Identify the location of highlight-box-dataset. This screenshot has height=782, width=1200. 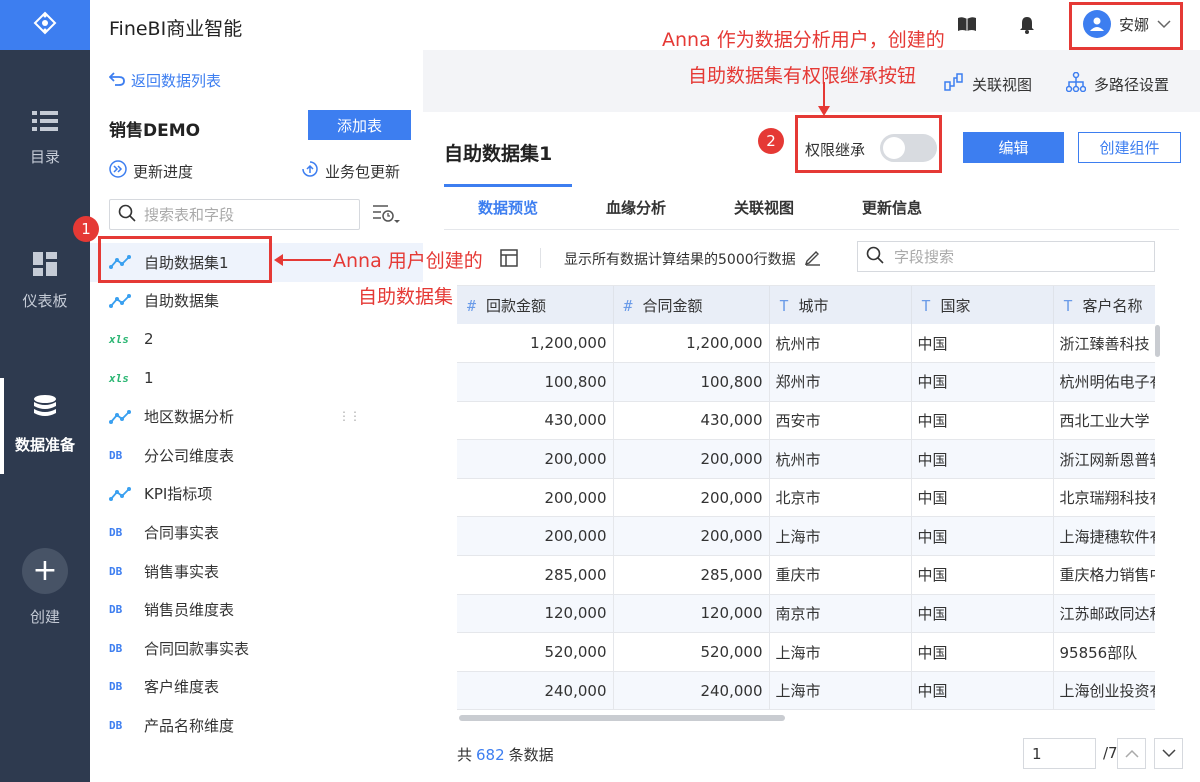
(185, 259).